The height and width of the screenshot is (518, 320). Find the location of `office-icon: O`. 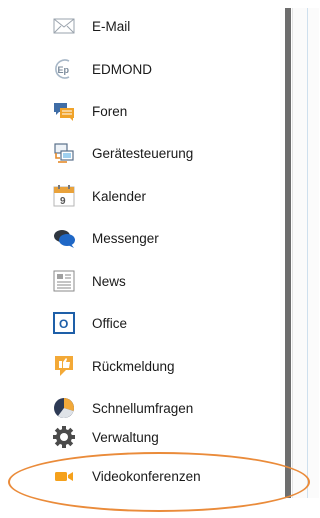

office-icon: O is located at coordinates (64, 323).